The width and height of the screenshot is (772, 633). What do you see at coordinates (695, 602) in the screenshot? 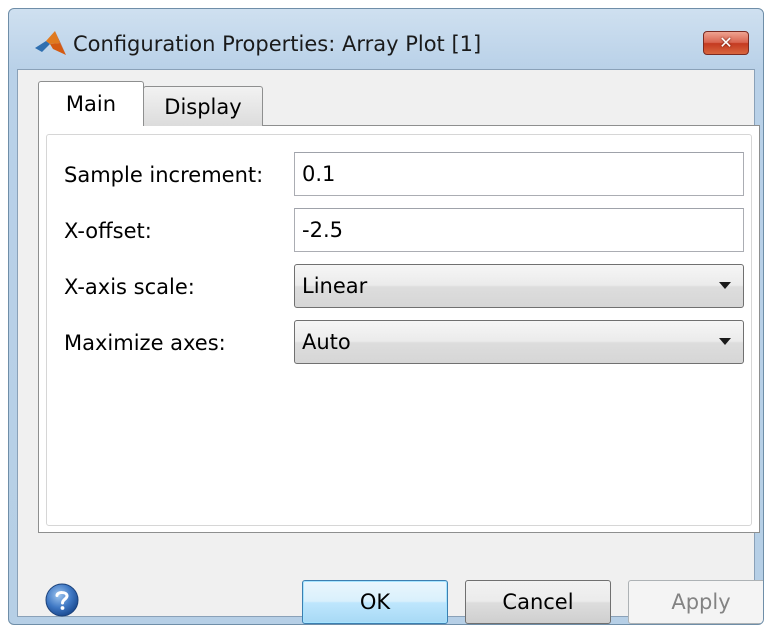
I see `apply-button: Apply` at bounding box center [695, 602].